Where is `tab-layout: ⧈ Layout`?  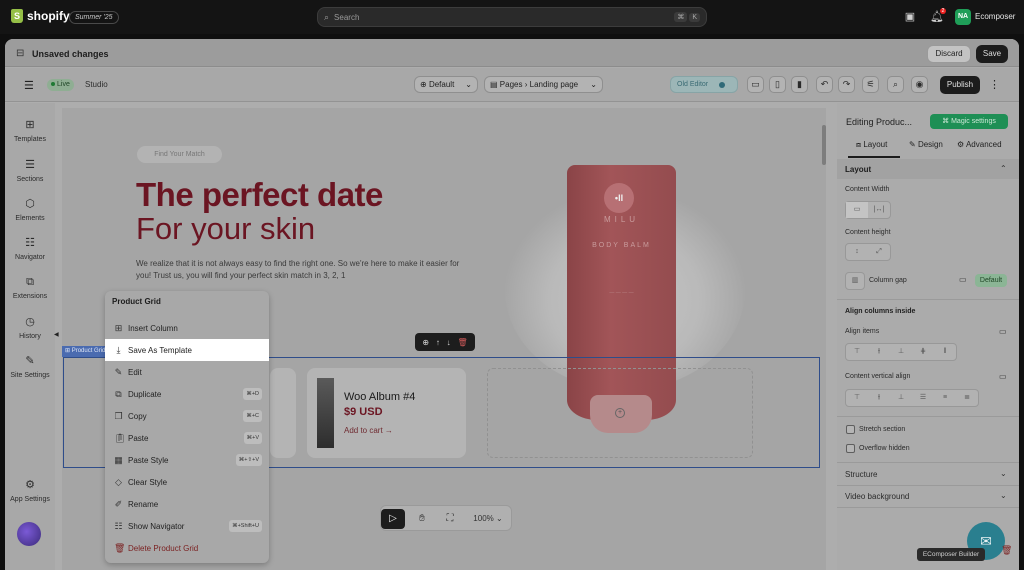 tab-layout: ⧈ Layout is located at coordinates (871, 145).